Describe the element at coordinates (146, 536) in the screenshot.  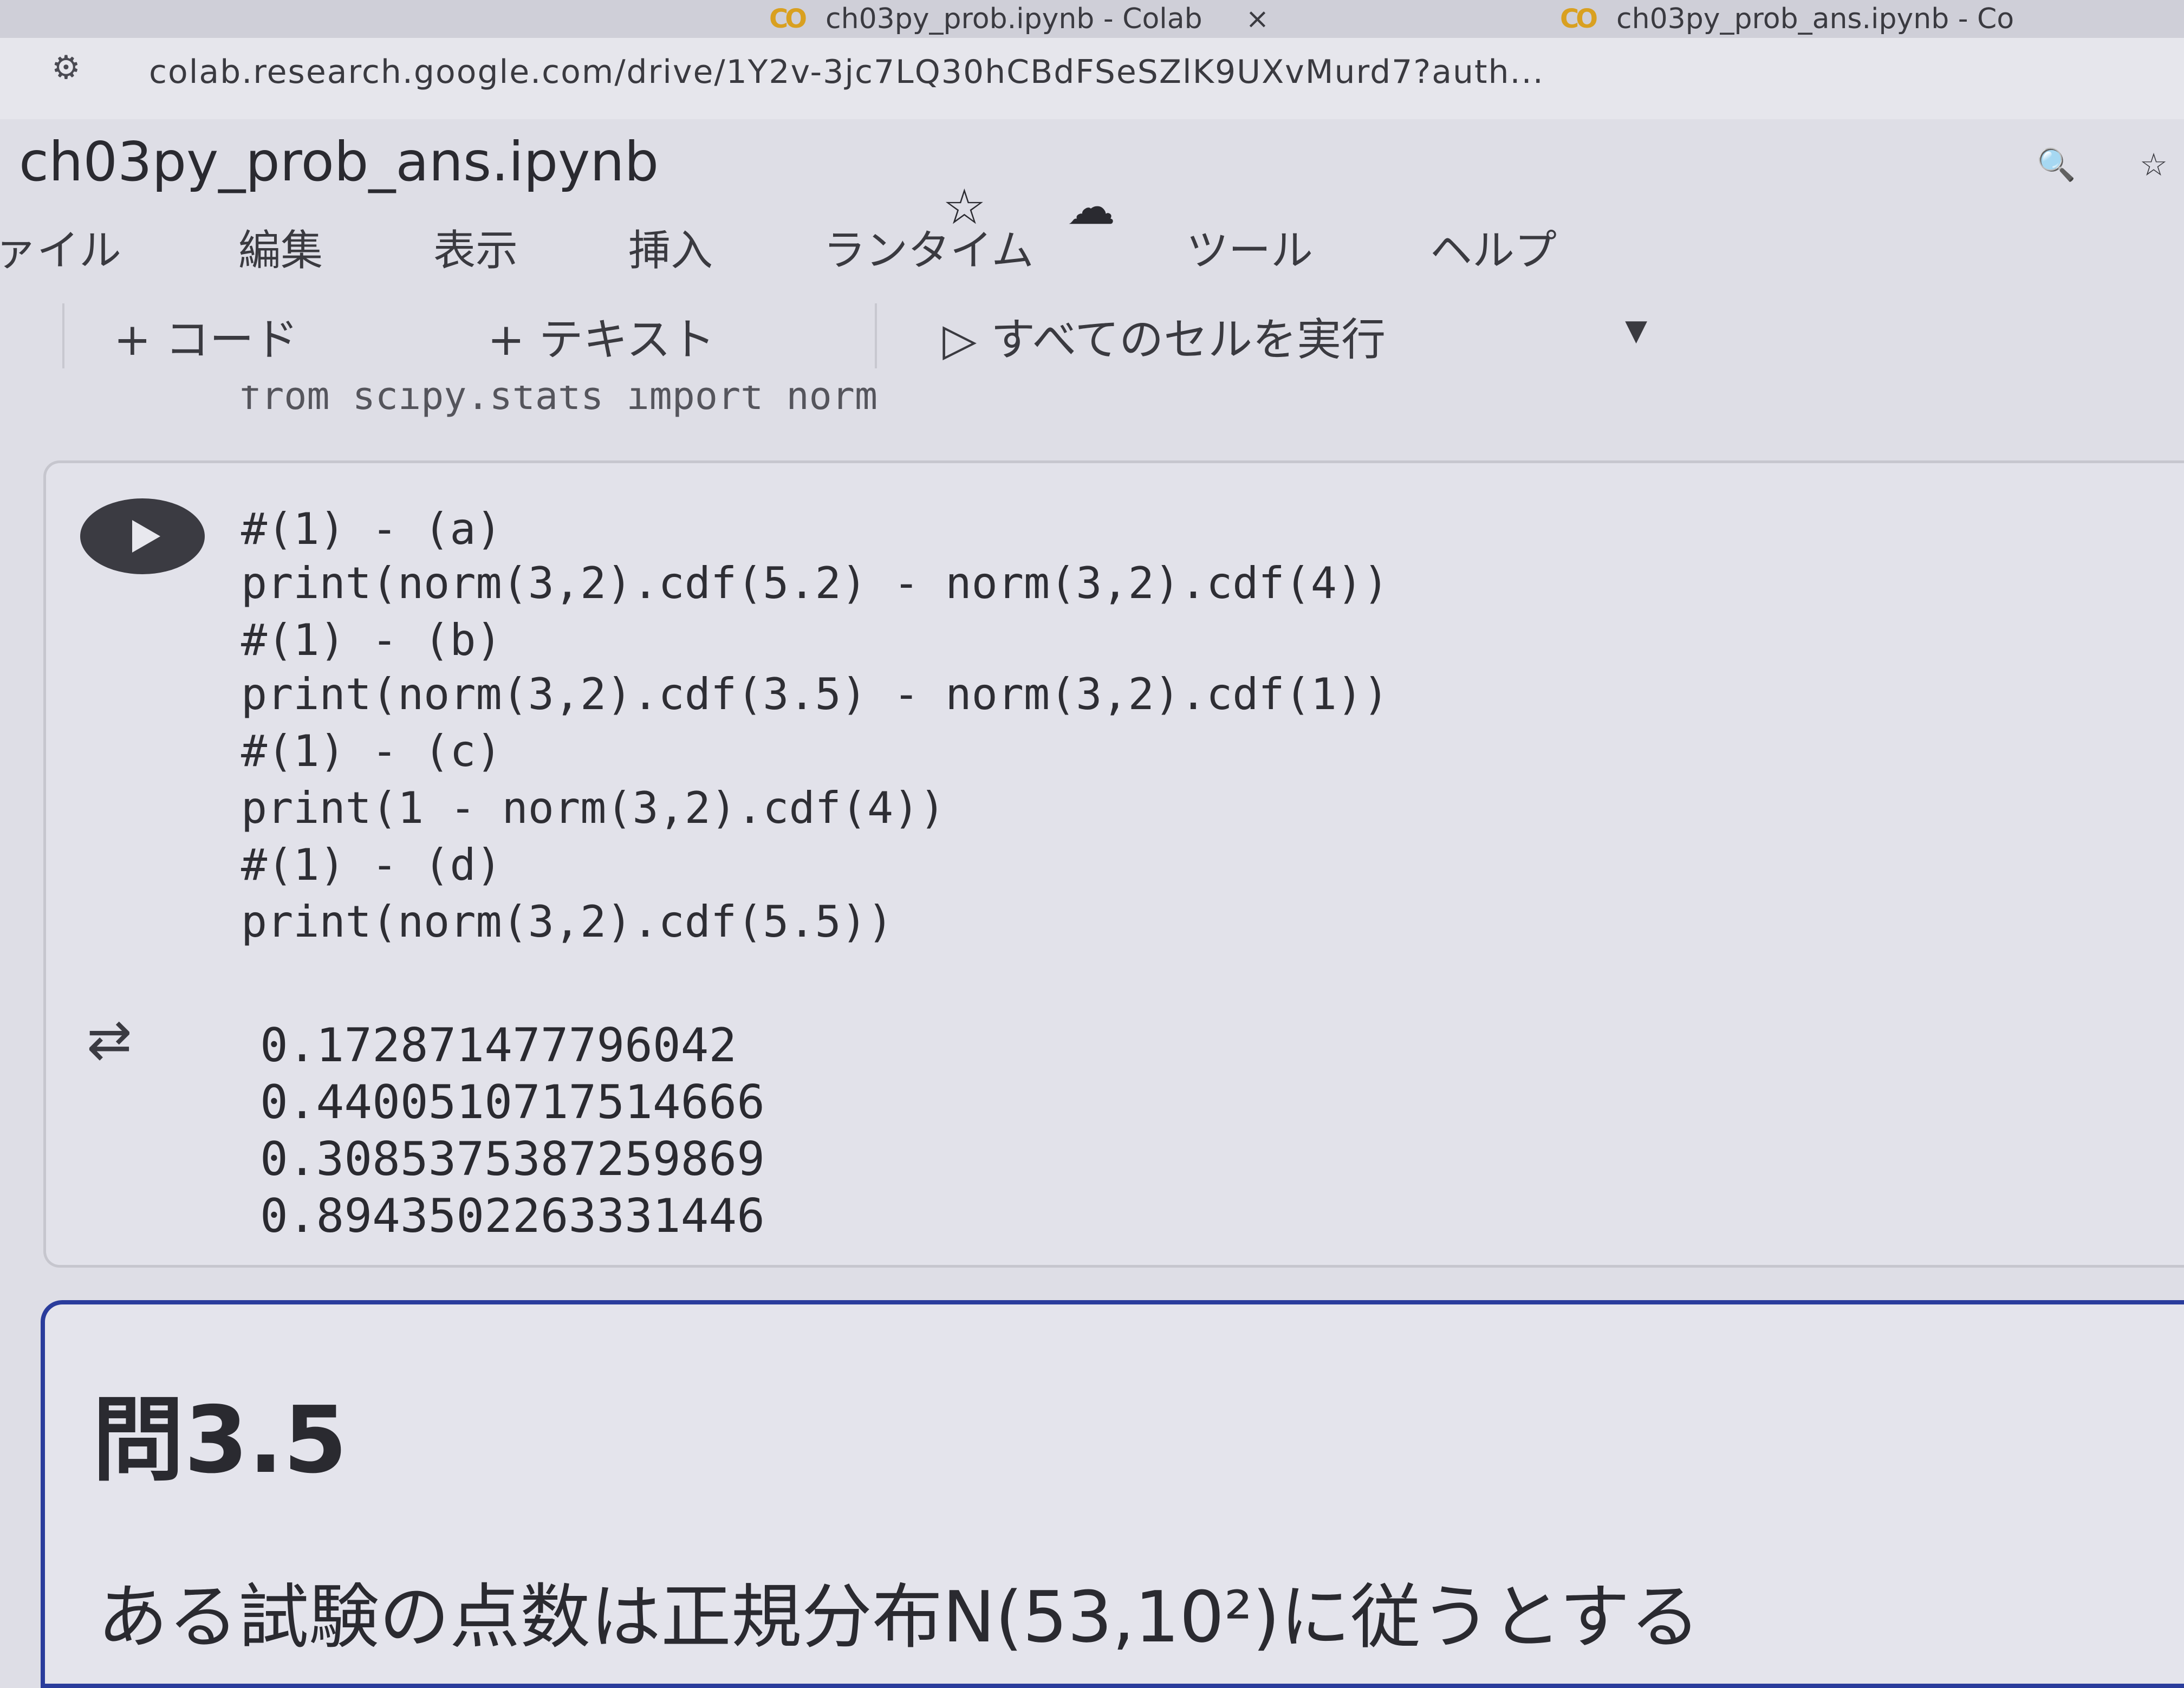
I see `play-icon` at that location.